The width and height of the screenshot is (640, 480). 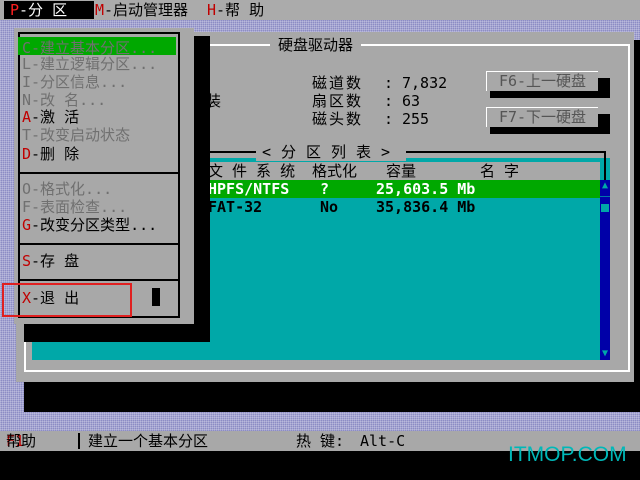 What do you see at coordinates (27, 189) in the screenshot?
I see `menu-item-hotkey: O` at bounding box center [27, 189].